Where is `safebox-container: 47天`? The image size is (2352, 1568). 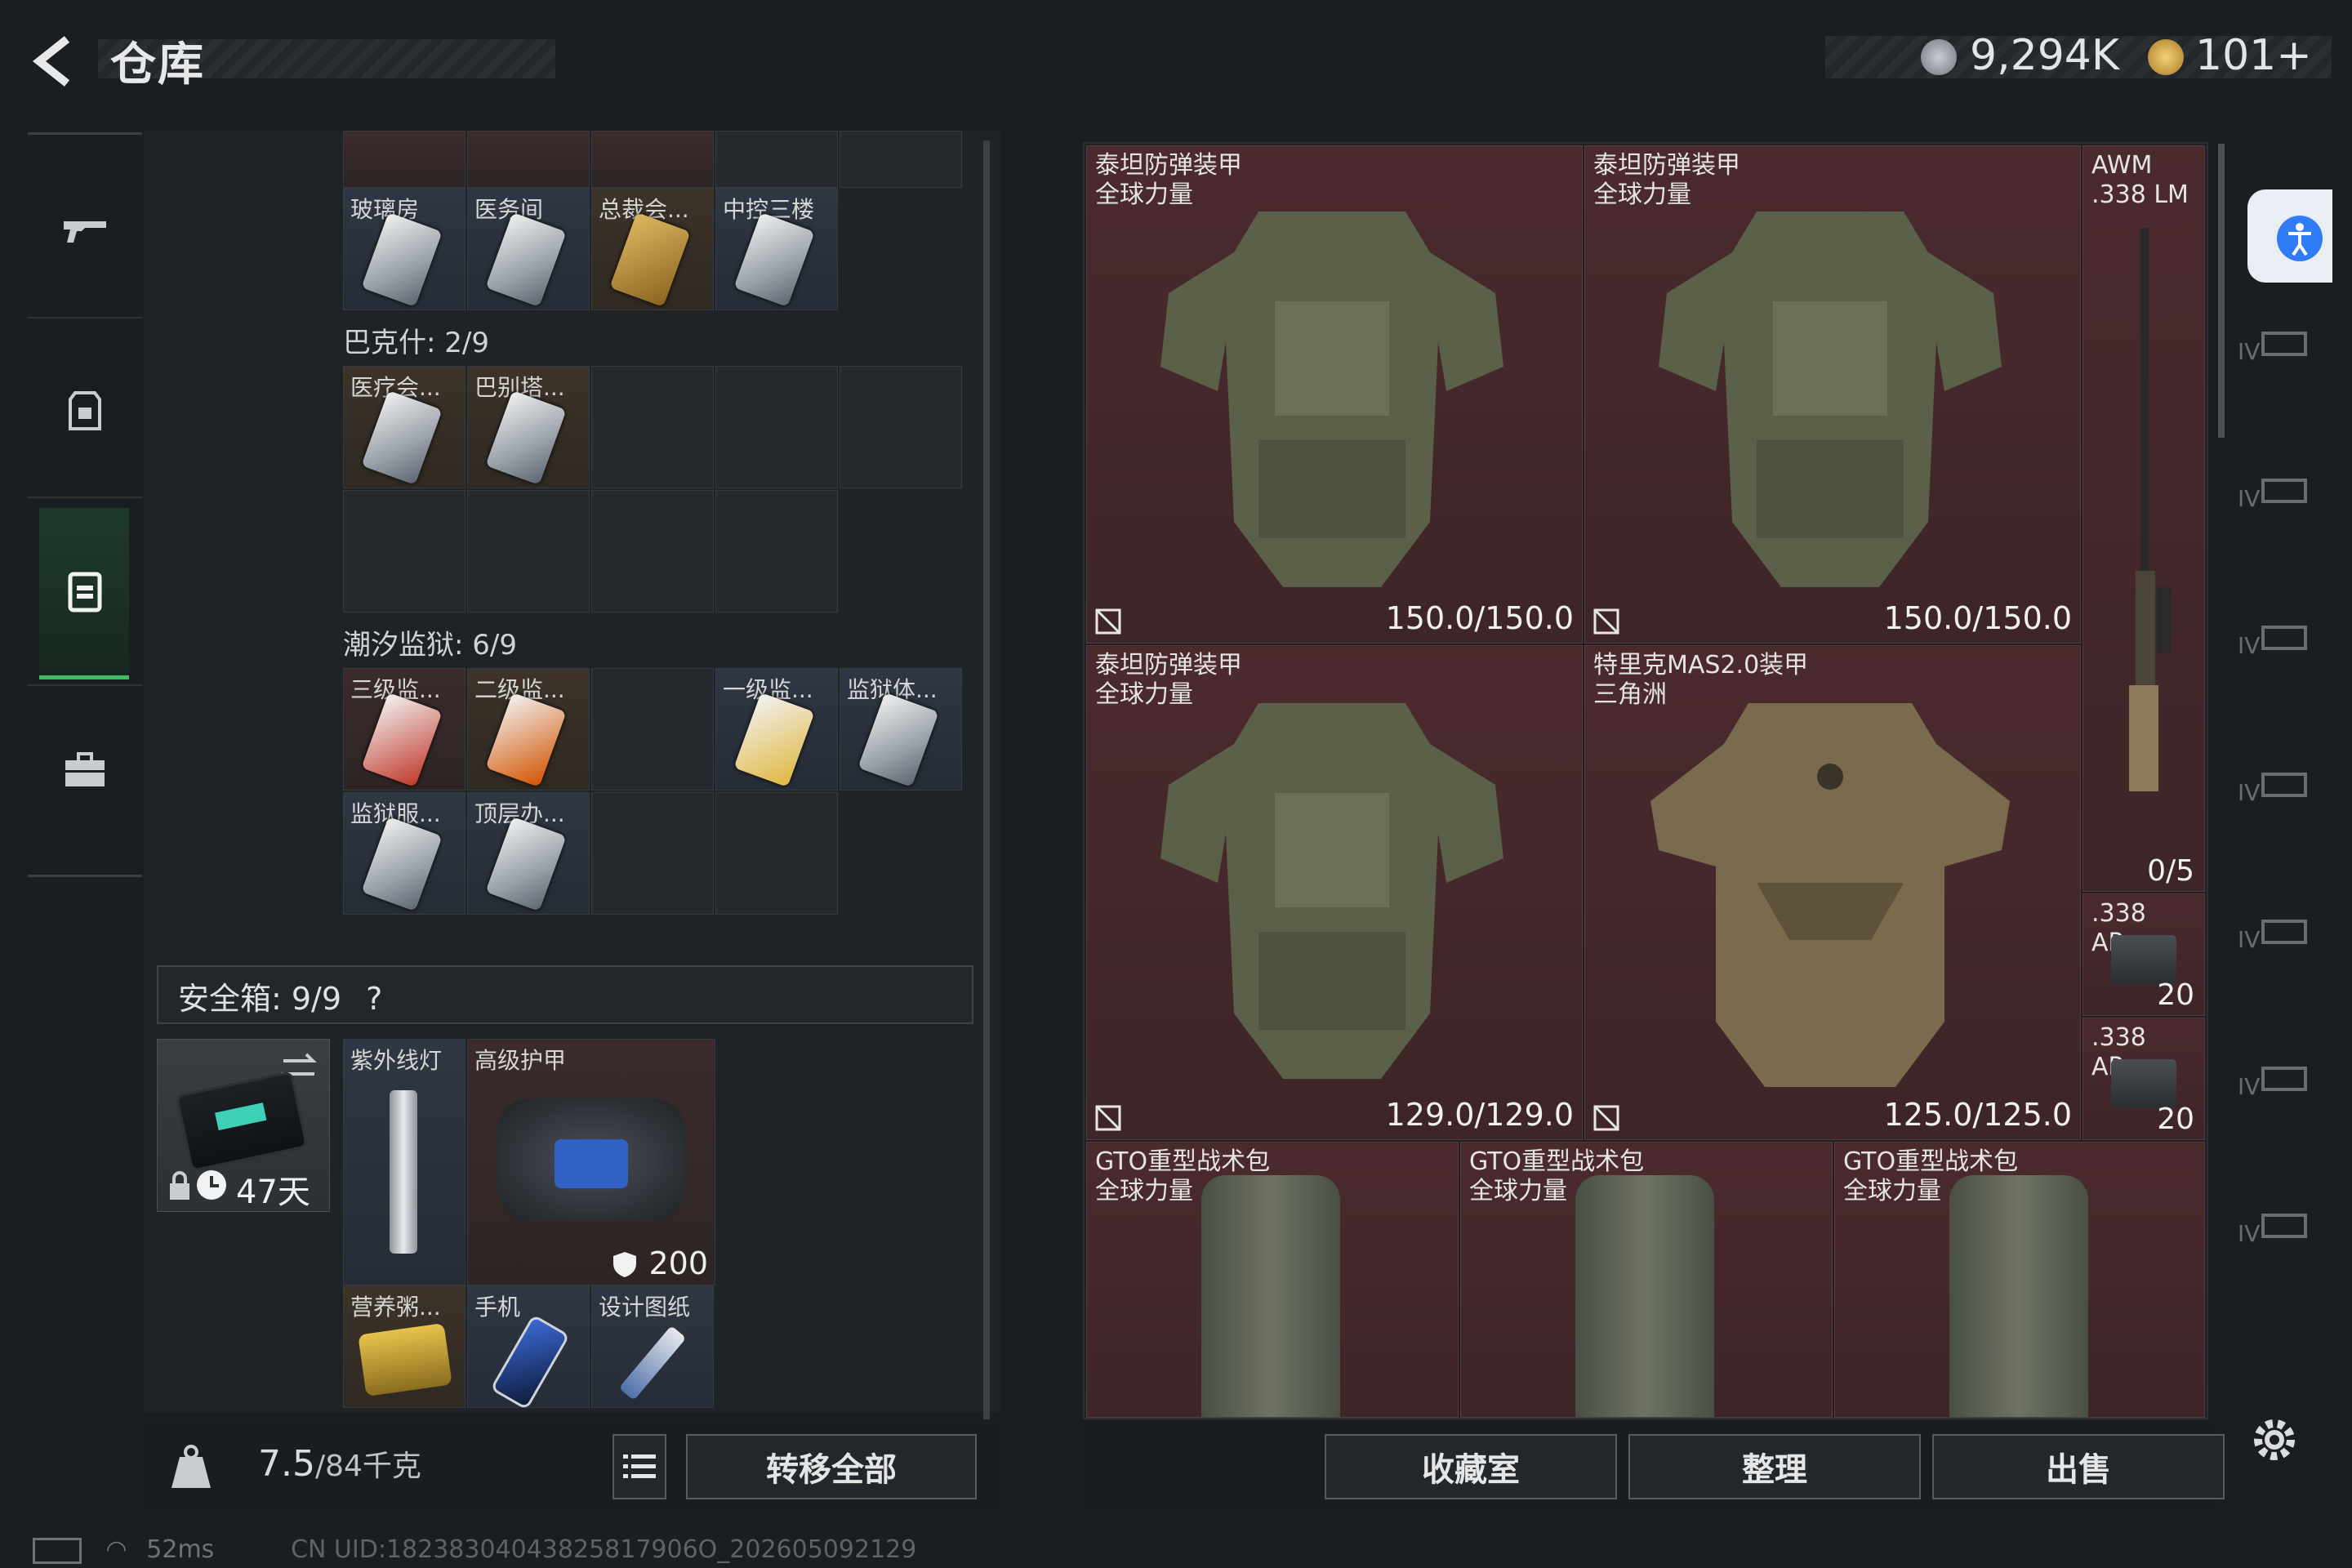 safebox-container: 47天 is located at coordinates (243, 1125).